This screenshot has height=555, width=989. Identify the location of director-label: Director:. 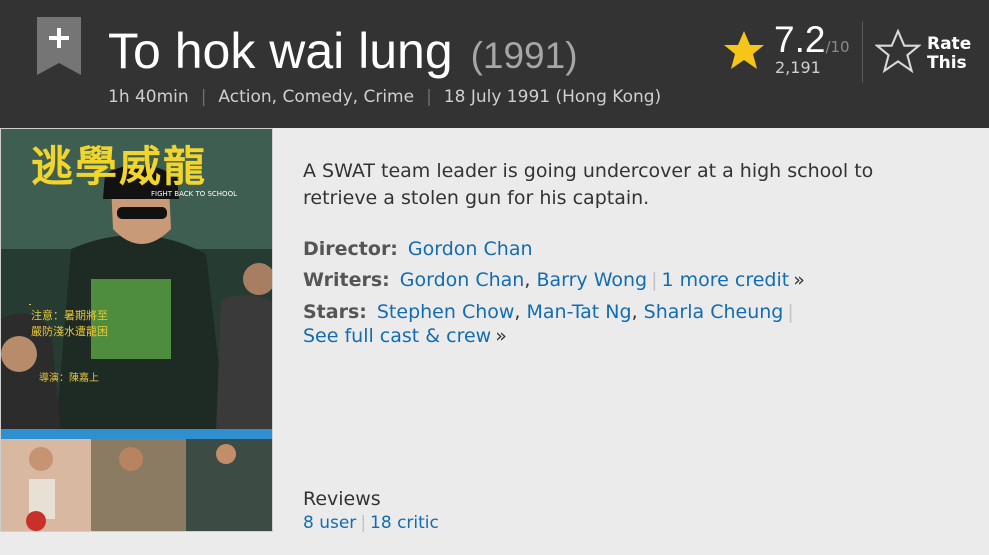
(350, 249).